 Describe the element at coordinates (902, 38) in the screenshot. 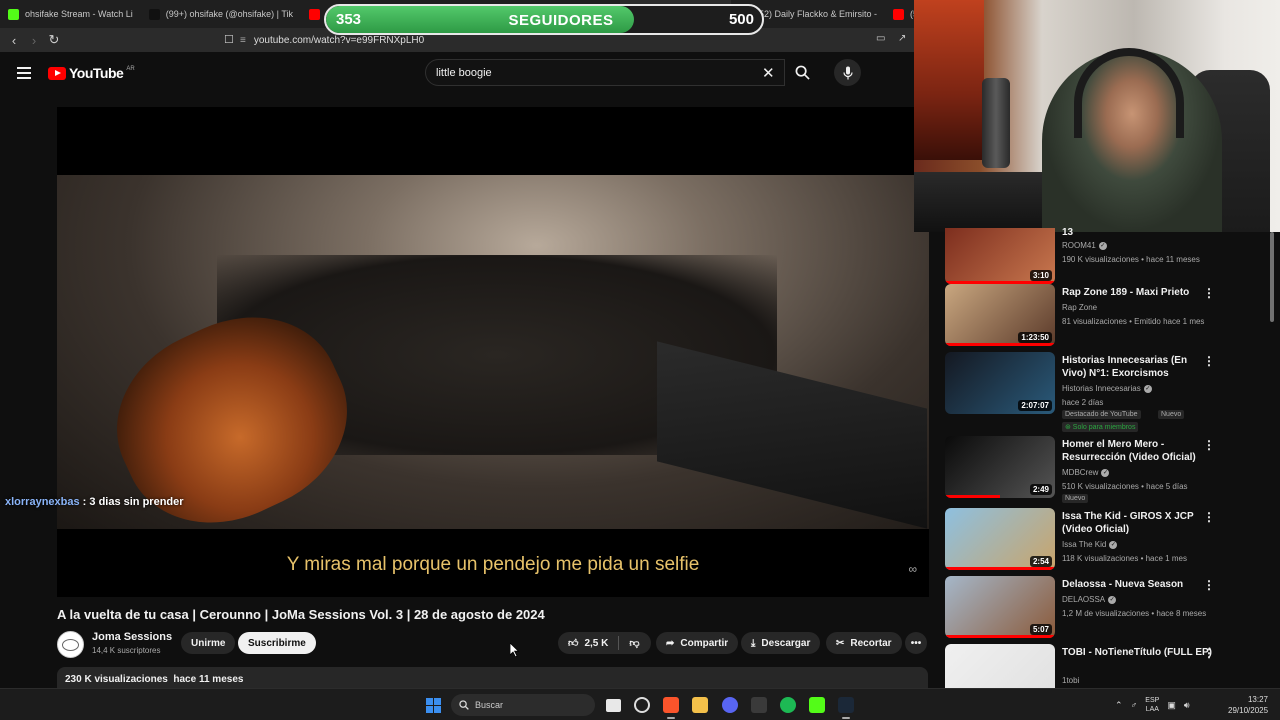

I see `share-page-icon: ↗` at that location.